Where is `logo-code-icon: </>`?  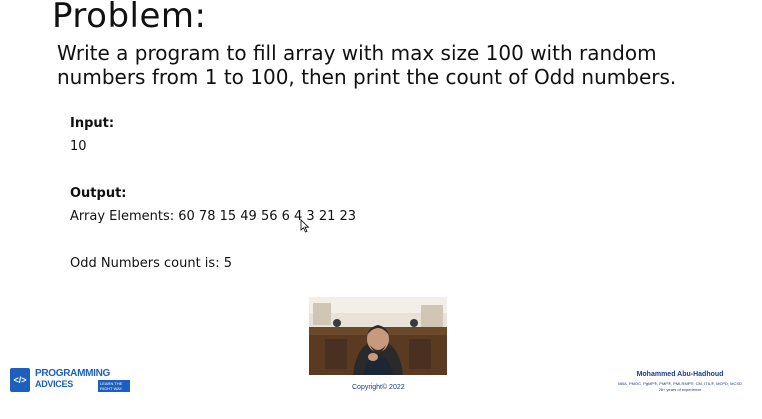
logo-code-icon: </> is located at coordinates (20, 380).